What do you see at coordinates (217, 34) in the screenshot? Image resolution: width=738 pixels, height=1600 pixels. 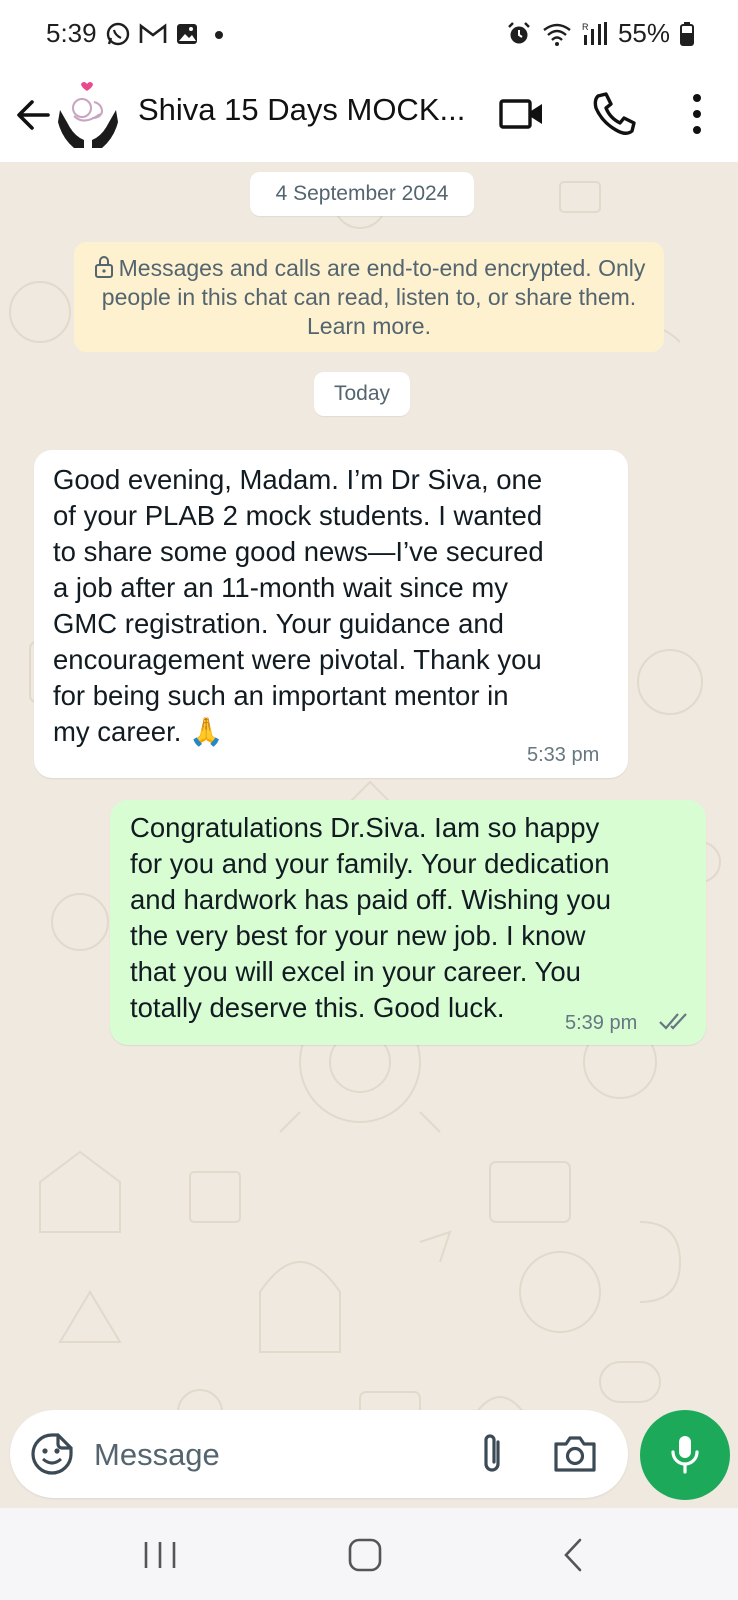 I see `dot-icon` at bounding box center [217, 34].